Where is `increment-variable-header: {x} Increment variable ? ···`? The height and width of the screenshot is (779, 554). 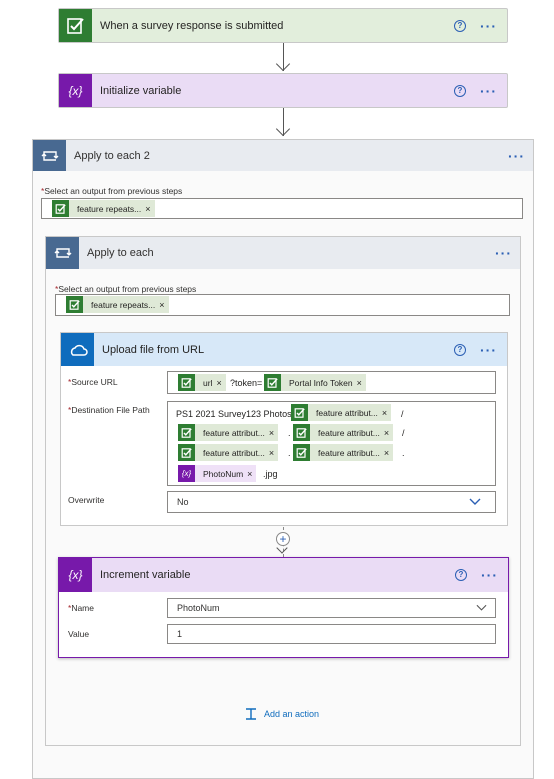 increment-variable-header: {x} Increment variable ? ··· is located at coordinates (283, 575).